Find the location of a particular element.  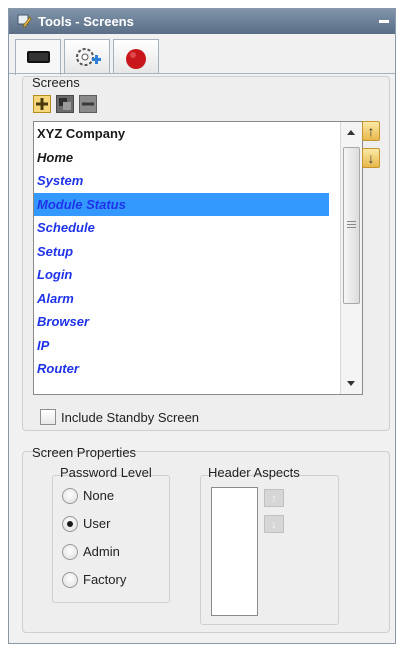

header-move-up-button: ↑ is located at coordinates (274, 498).